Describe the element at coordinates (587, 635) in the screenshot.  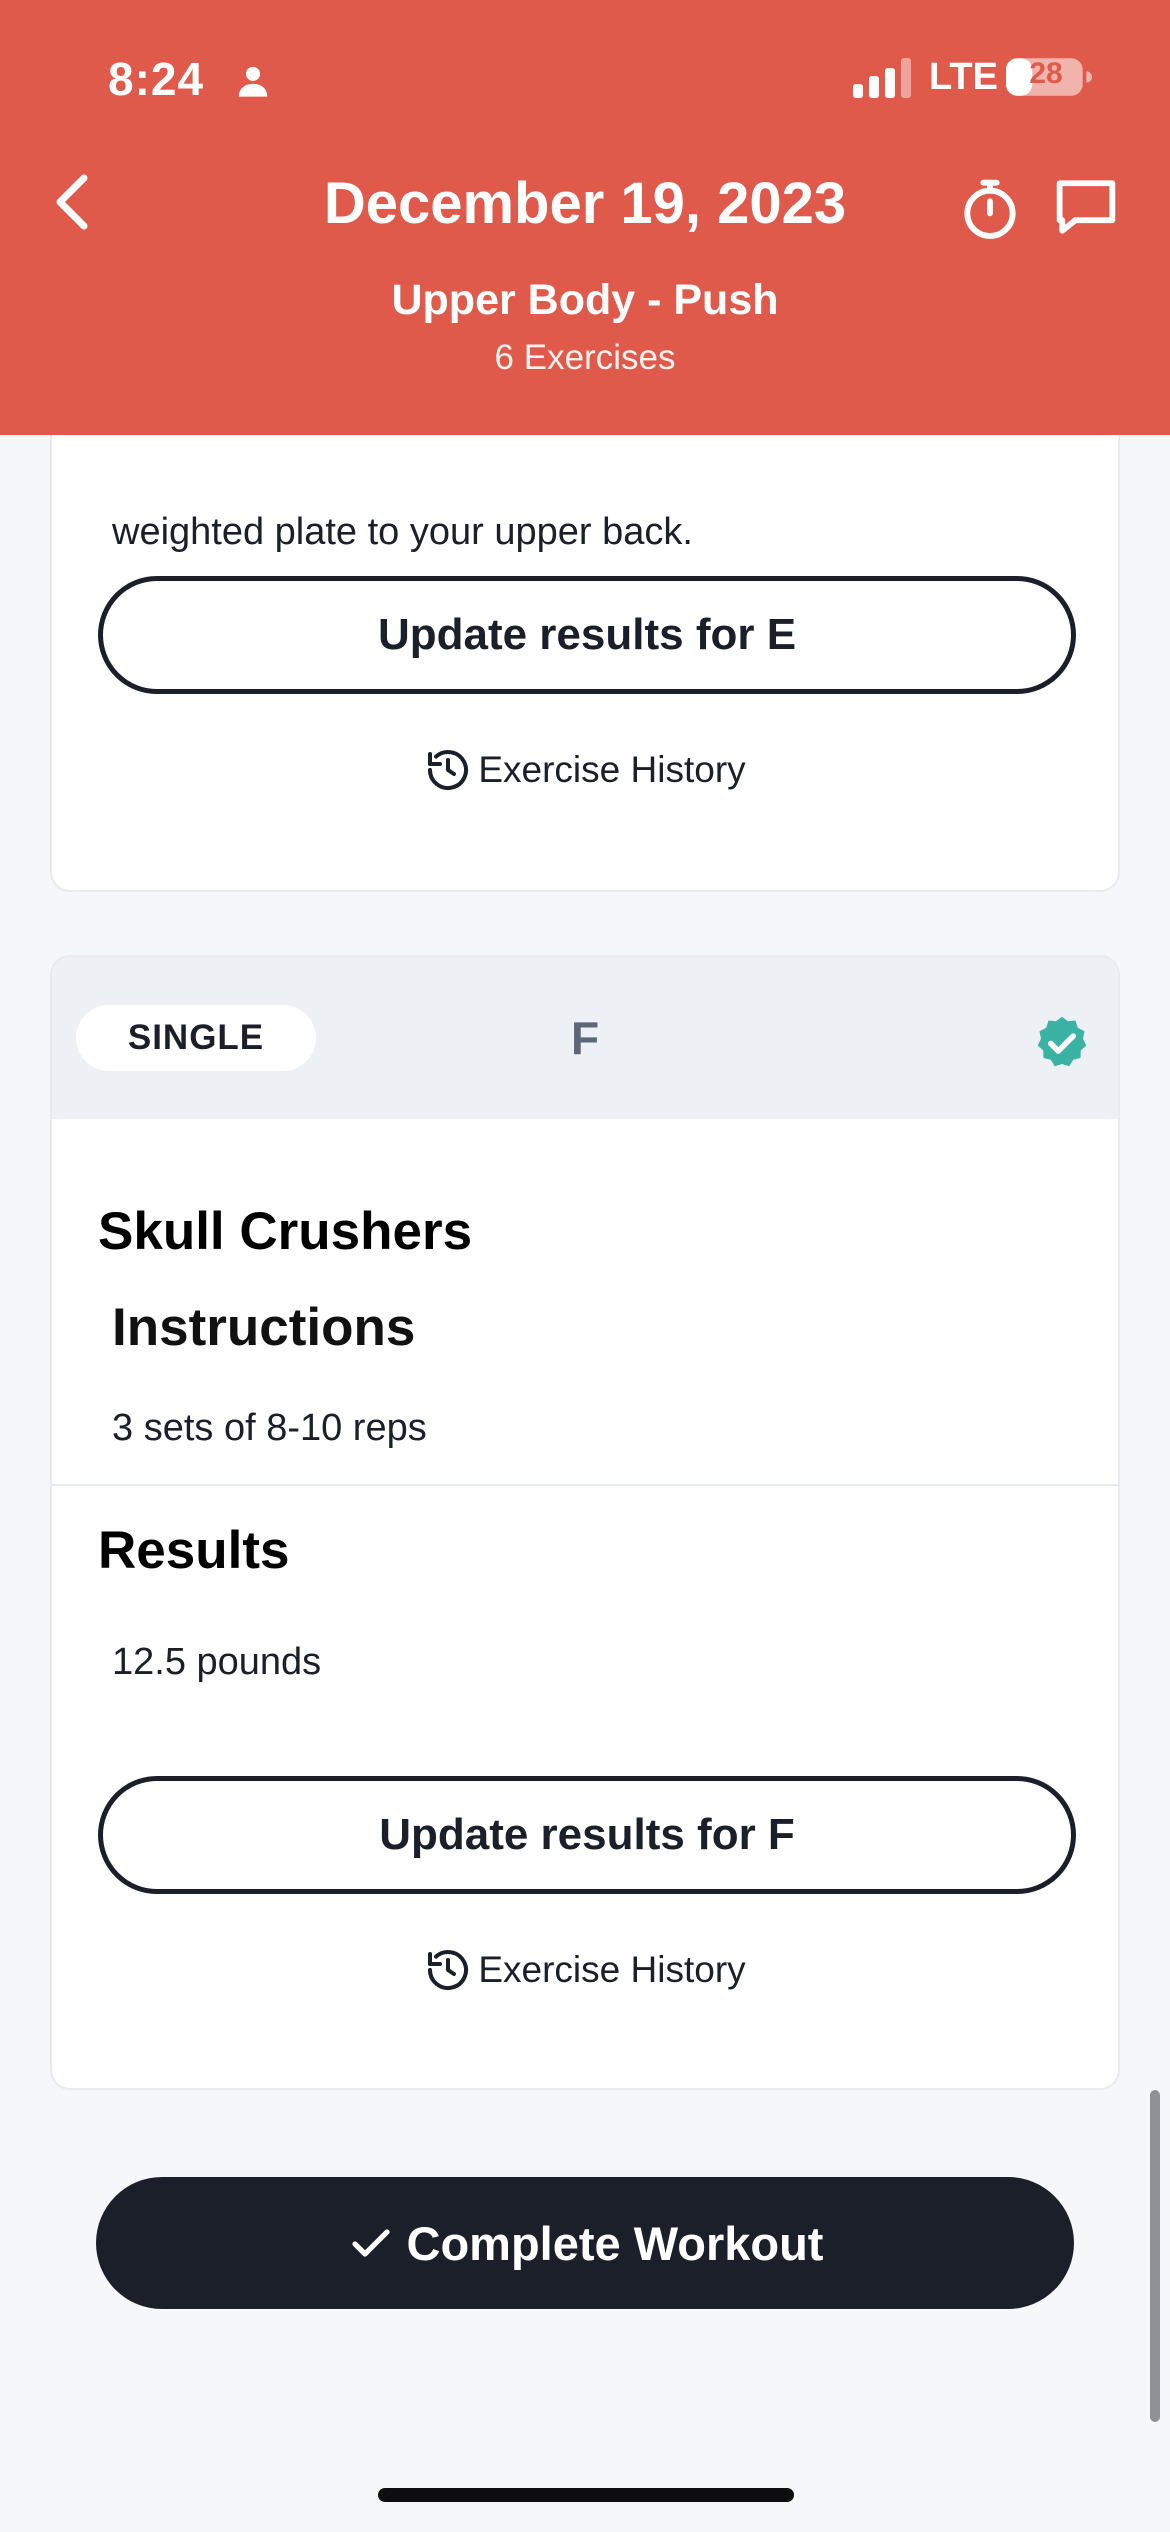
I see `update-results-e-button: Update results for E` at that location.